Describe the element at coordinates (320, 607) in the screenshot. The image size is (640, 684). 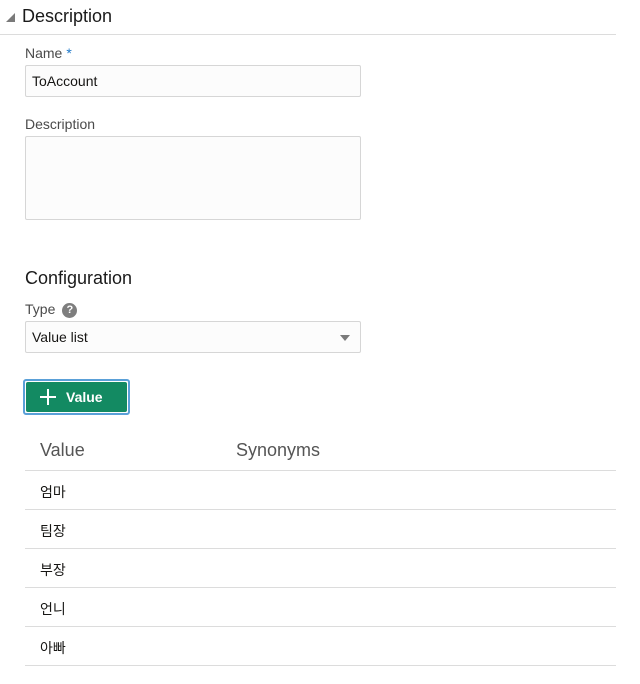
I see `table-row: 언니` at that location.